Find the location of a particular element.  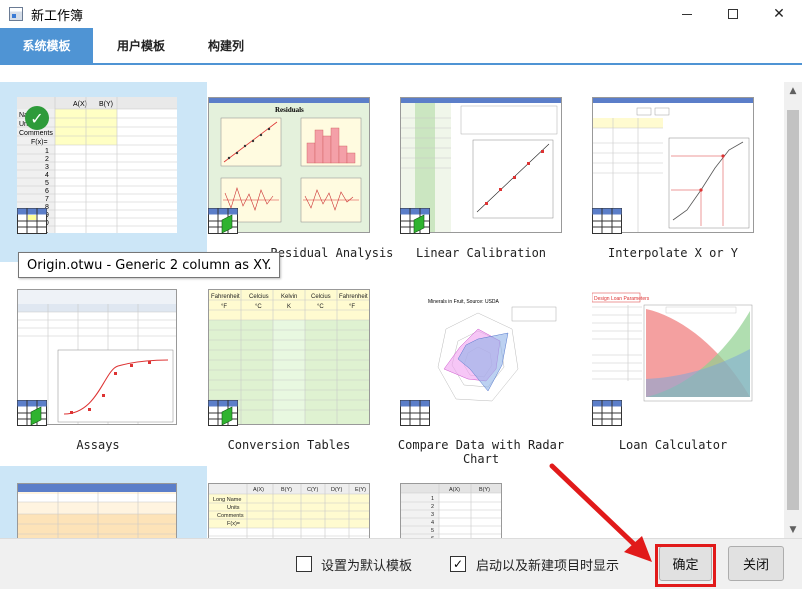

wb-row: Comments is located at coordinates (230, 516).